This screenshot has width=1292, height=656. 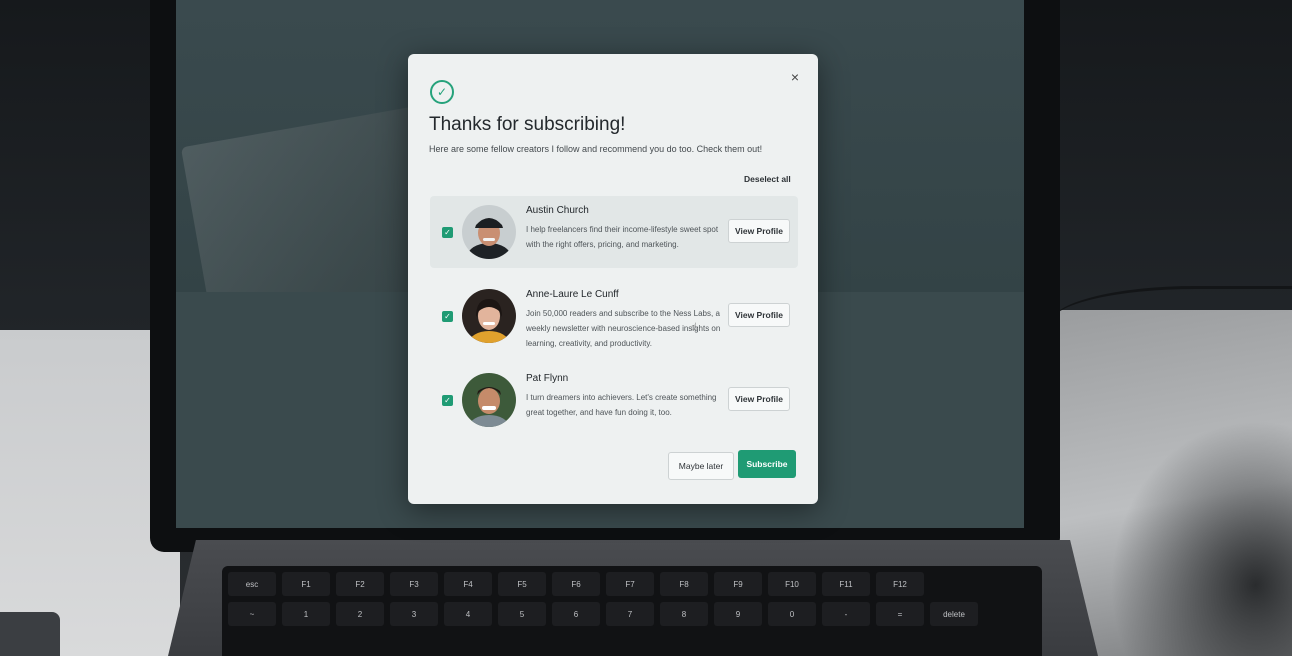 What do you see at coordinates (572, 294) in the screenshot?
I see `creator-name: Anne-Laure Le Cunff` at bounding box center [572, 294].